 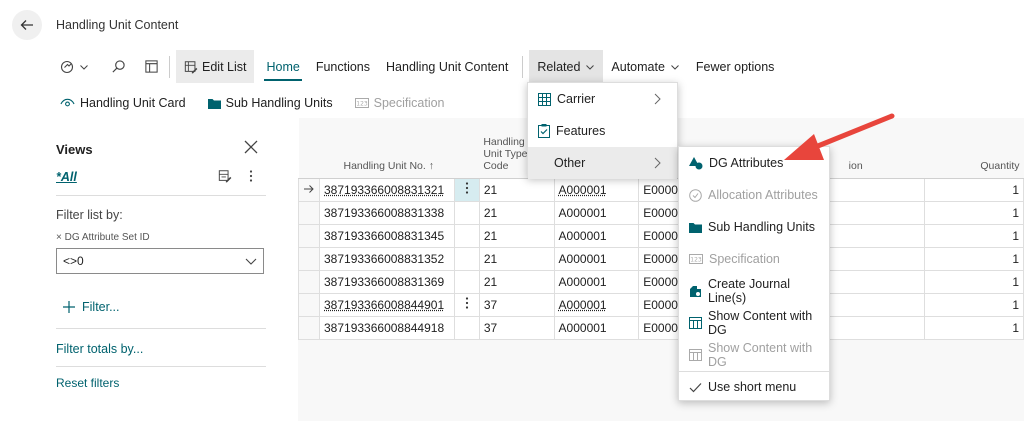 I want to click on menu-item-specification: 123 Specification, so click(x=754, y=259).